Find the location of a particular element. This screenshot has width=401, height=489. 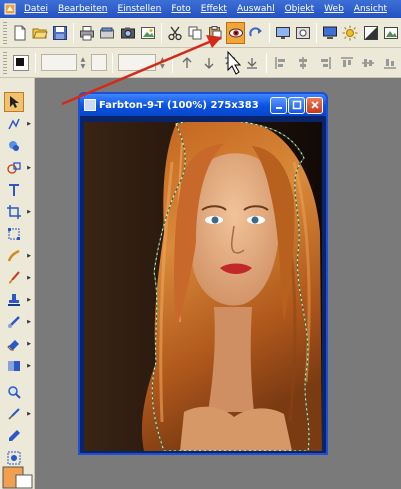

magic-wand-tool is located at coordinates (14, 146).